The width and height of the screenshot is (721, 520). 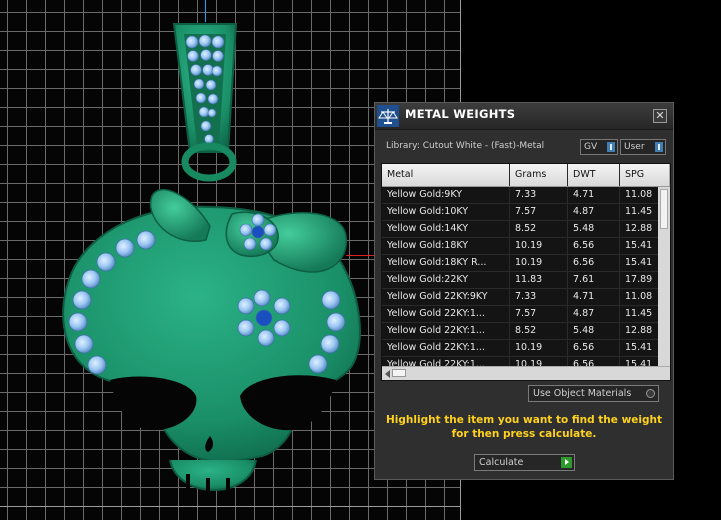 I want to click on table-row: Yellow Gold 22KY:1... 10.19 6.56 15.41, so click(x=520, y=348).